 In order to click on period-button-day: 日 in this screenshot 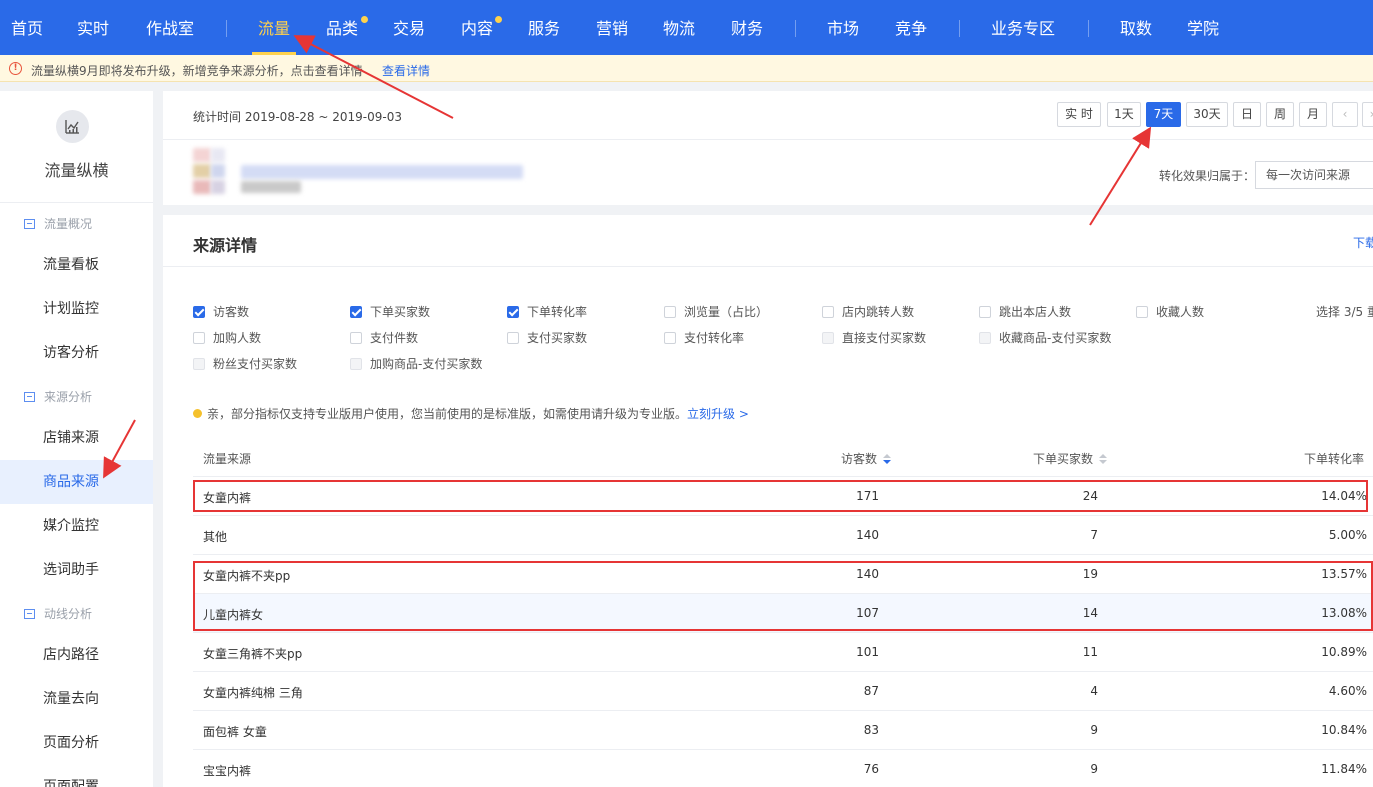, I will do `click(1247, 114)`.